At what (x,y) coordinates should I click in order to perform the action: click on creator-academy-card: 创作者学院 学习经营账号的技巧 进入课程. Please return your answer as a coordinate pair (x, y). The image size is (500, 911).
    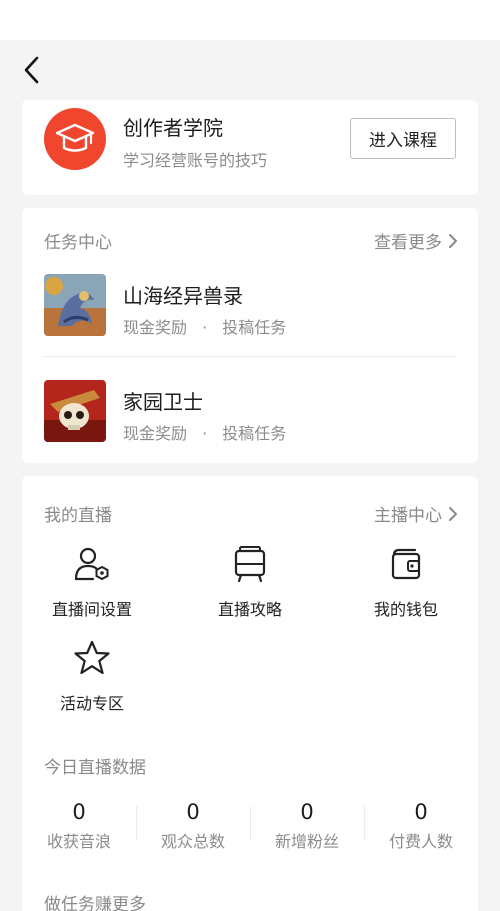
    Looking at the image, I should click on (250, 147).